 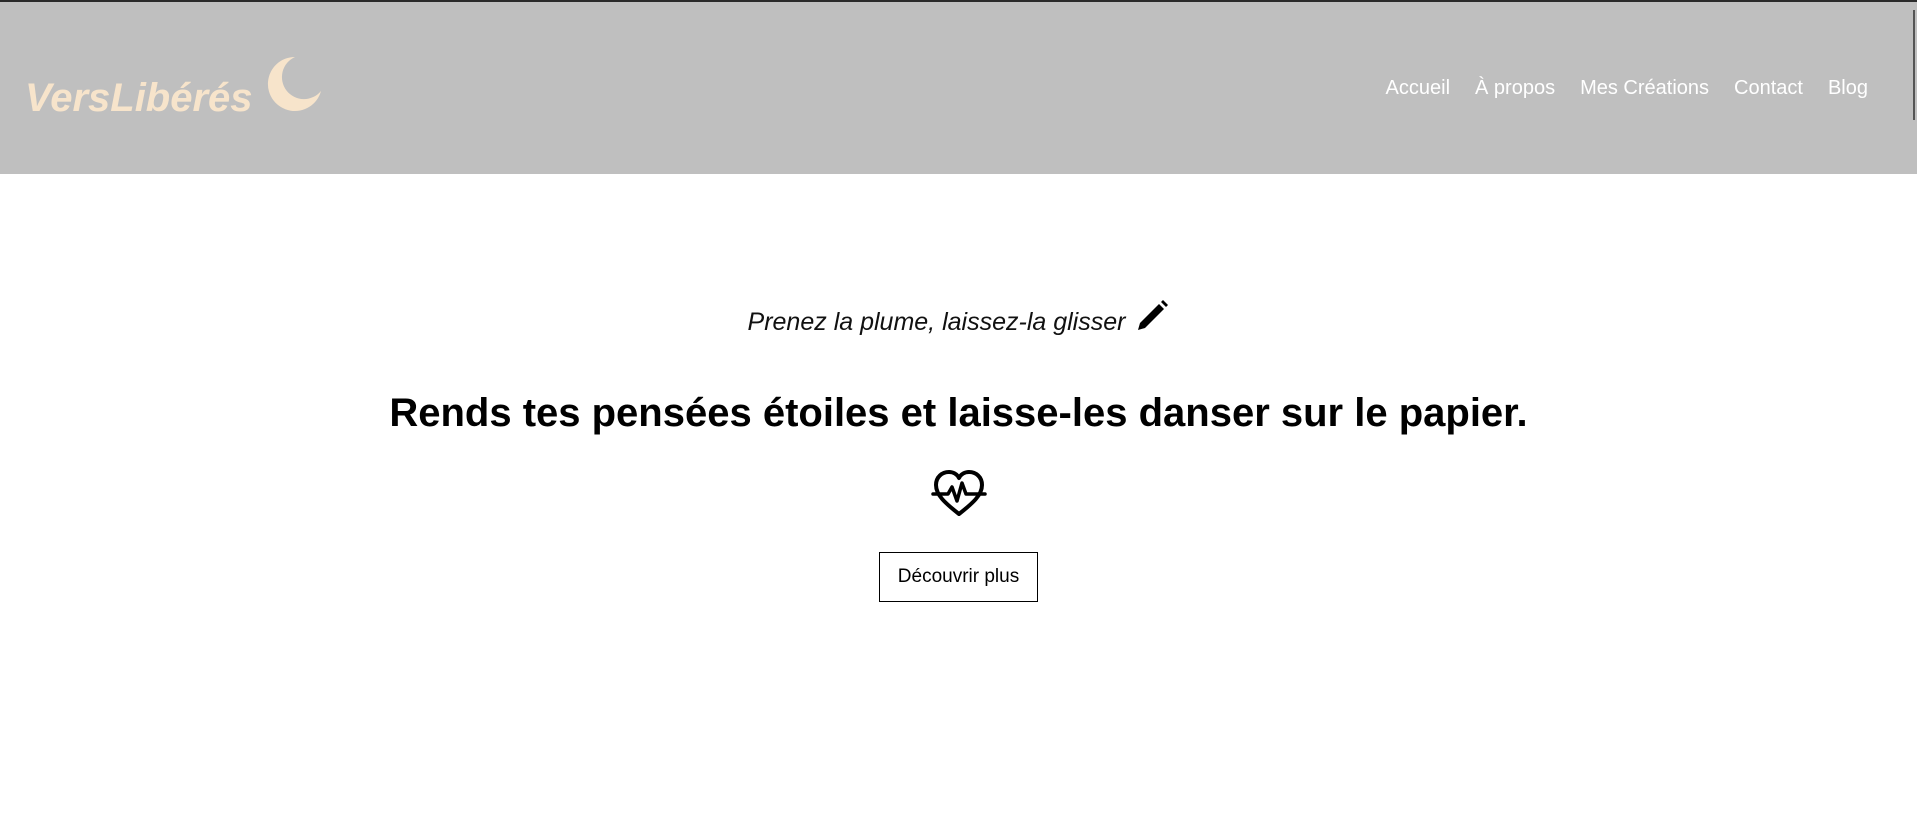 I want to click on moon-icon, so click(x=294, y=83).